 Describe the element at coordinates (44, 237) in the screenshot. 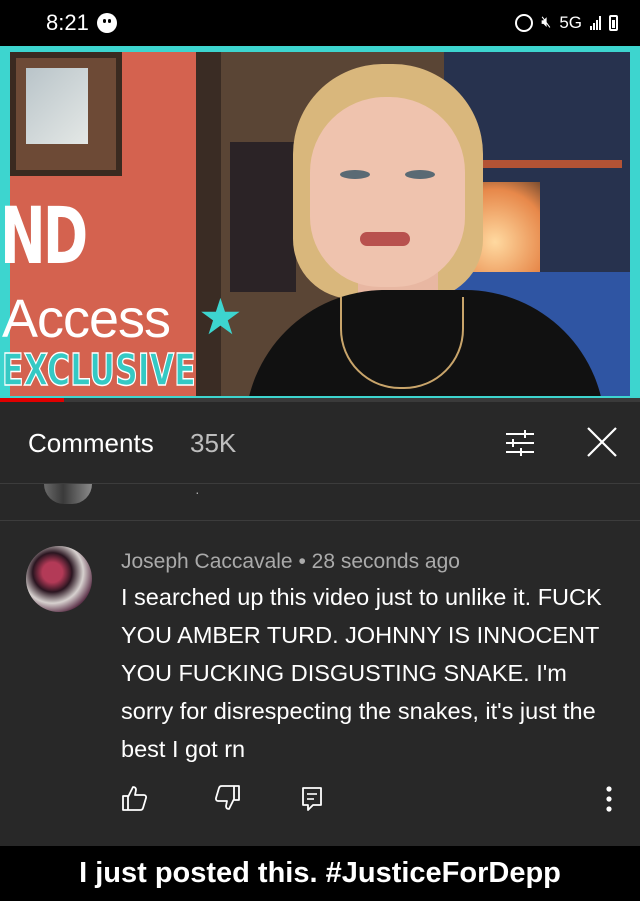

I see `brand-partial-text: ND` at that location.